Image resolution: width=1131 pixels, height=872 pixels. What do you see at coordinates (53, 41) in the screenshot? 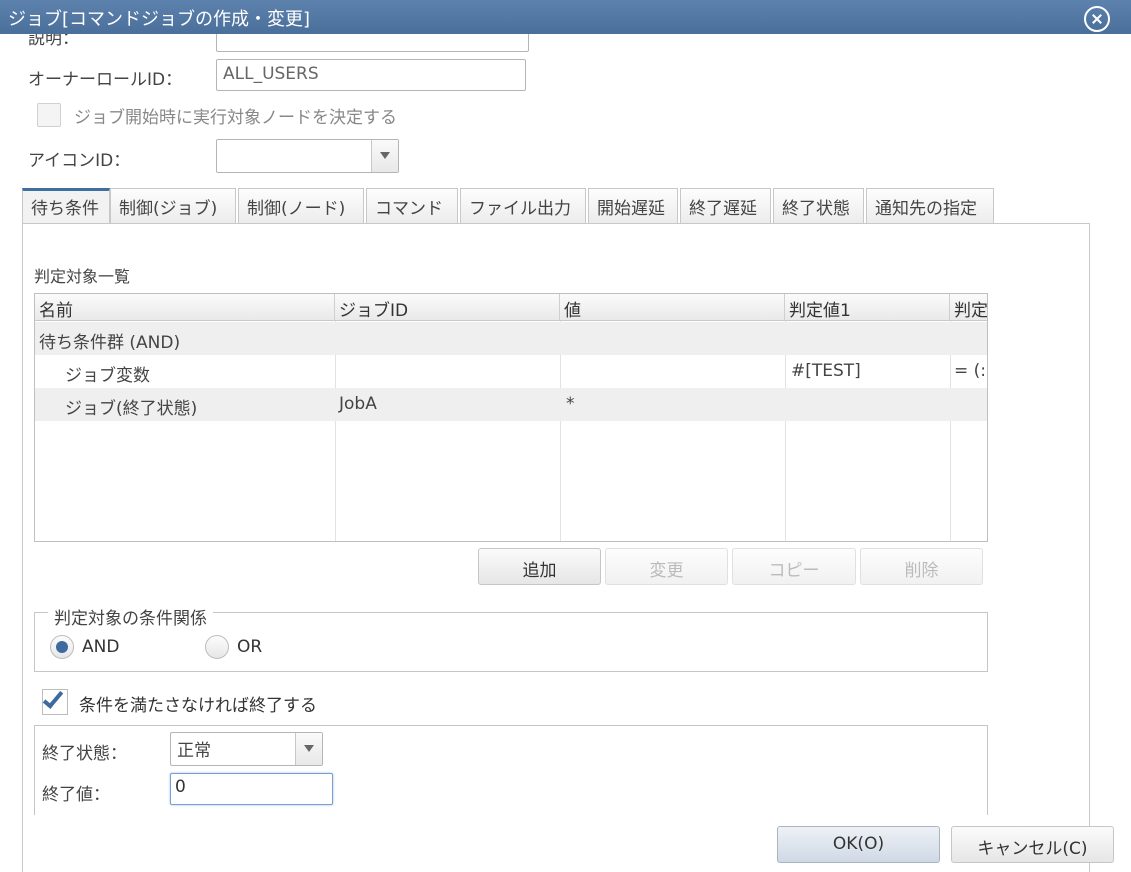
I see `description-label: 説明：` at bounding box center [53, 41].